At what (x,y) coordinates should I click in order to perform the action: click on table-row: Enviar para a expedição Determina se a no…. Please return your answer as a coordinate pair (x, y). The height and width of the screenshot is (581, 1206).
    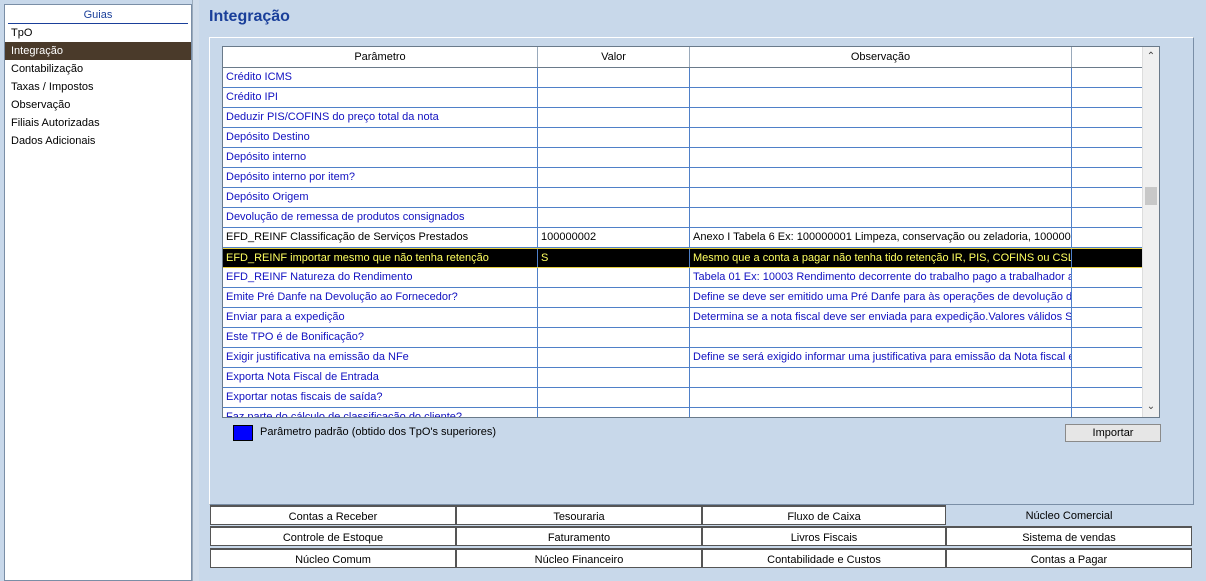
    Looking at the image, I should click on (691, 318).